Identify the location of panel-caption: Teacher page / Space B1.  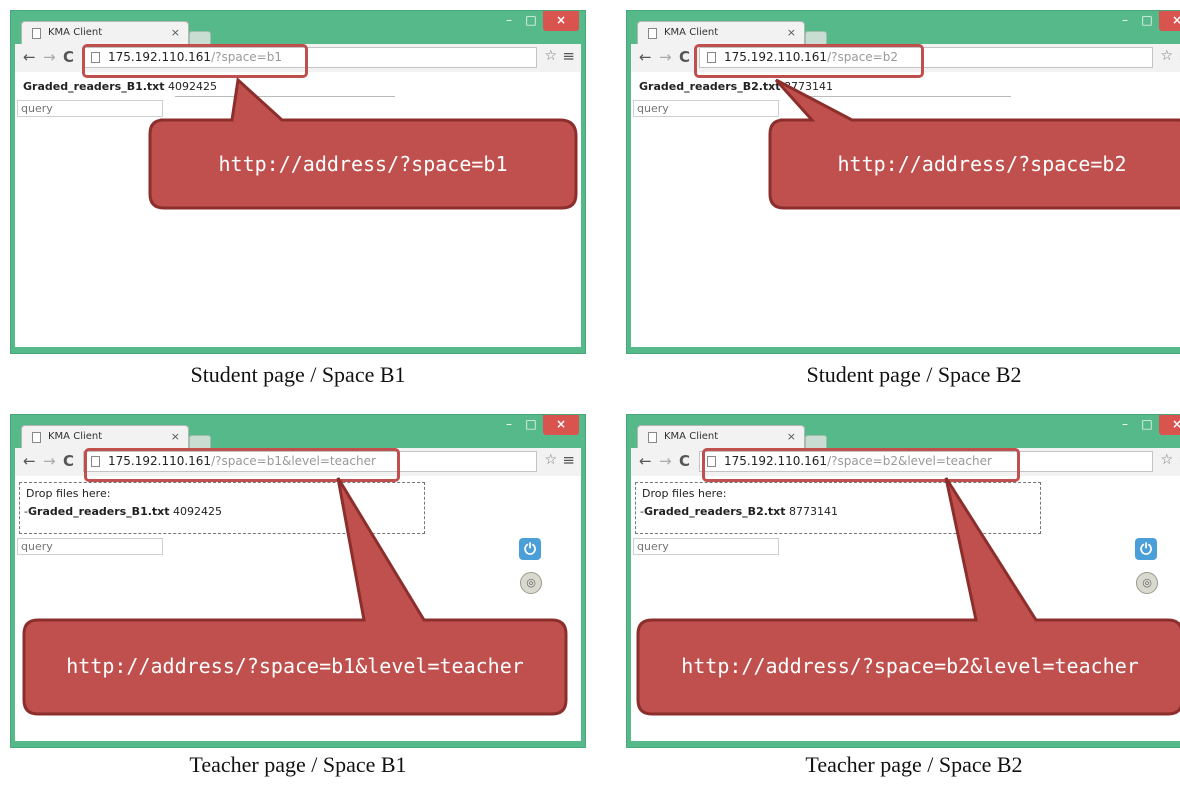
(298, 764).